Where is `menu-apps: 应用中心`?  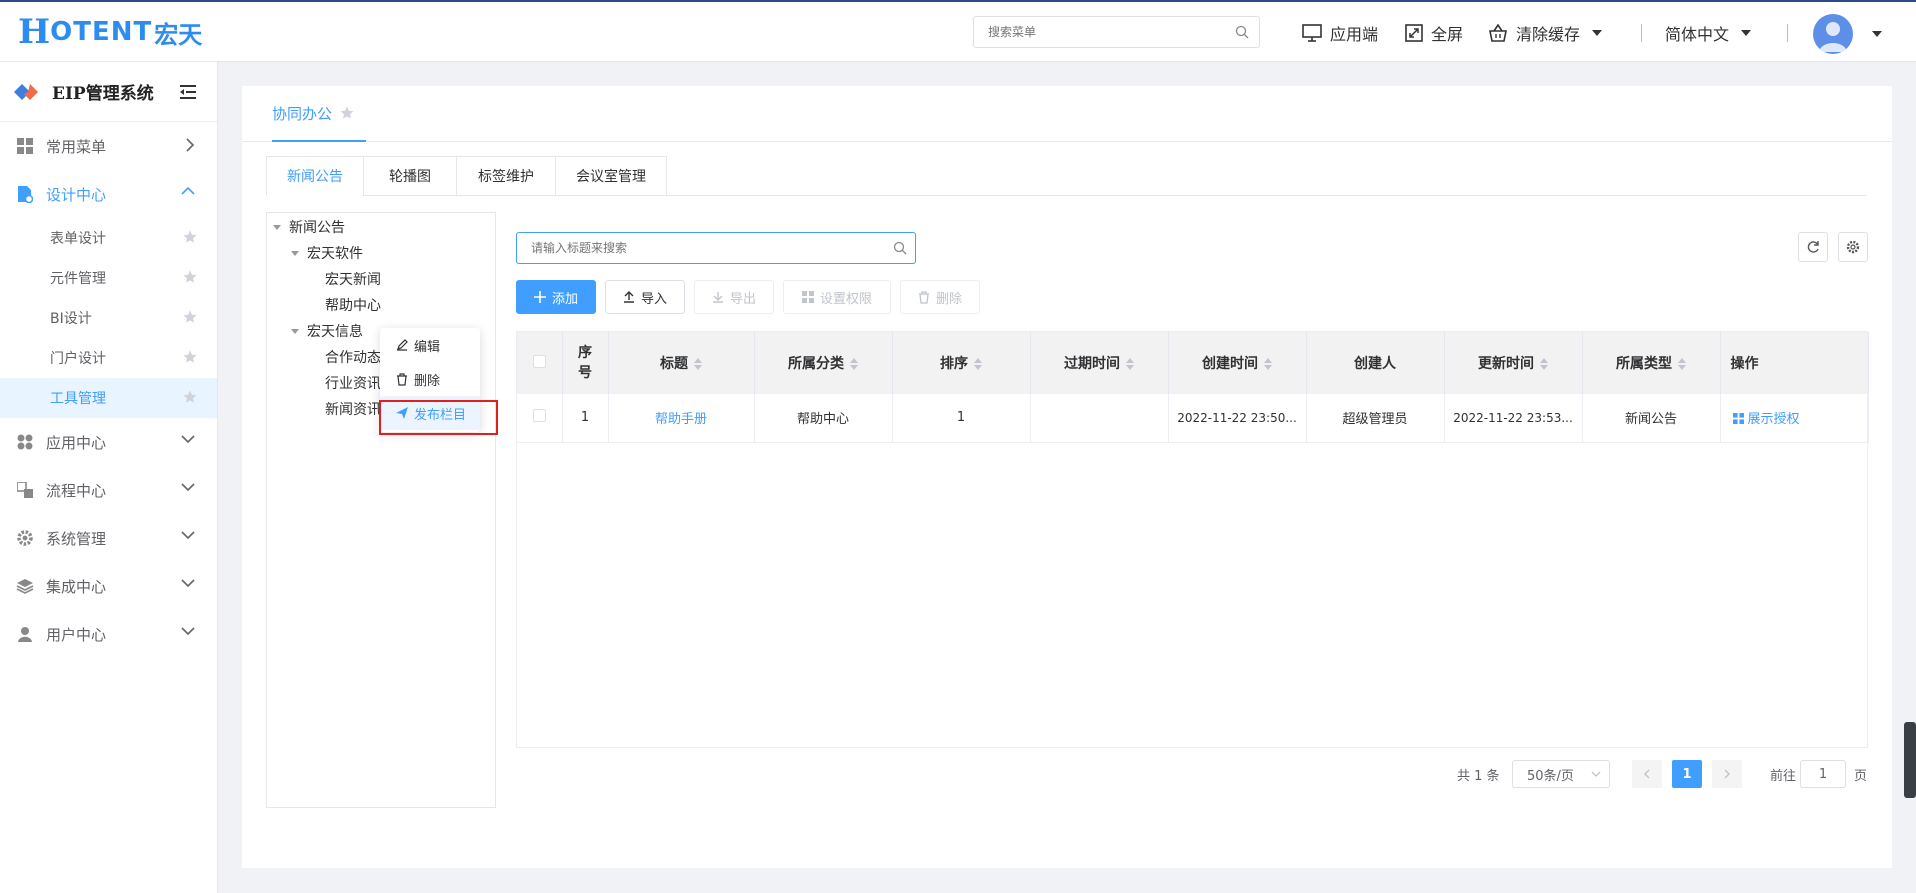
menu-apps: 应用中心 is located at coordinates (108, 442).